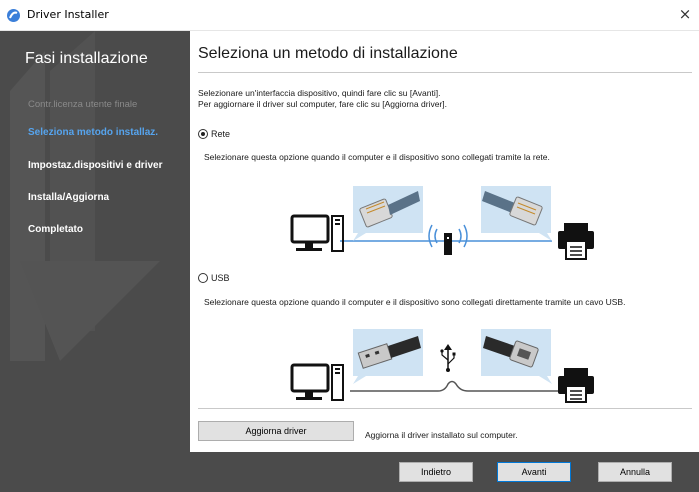 The height and width of the screenshot is (492, 699). I want to click on close-icon: ×, so click(685, 14).